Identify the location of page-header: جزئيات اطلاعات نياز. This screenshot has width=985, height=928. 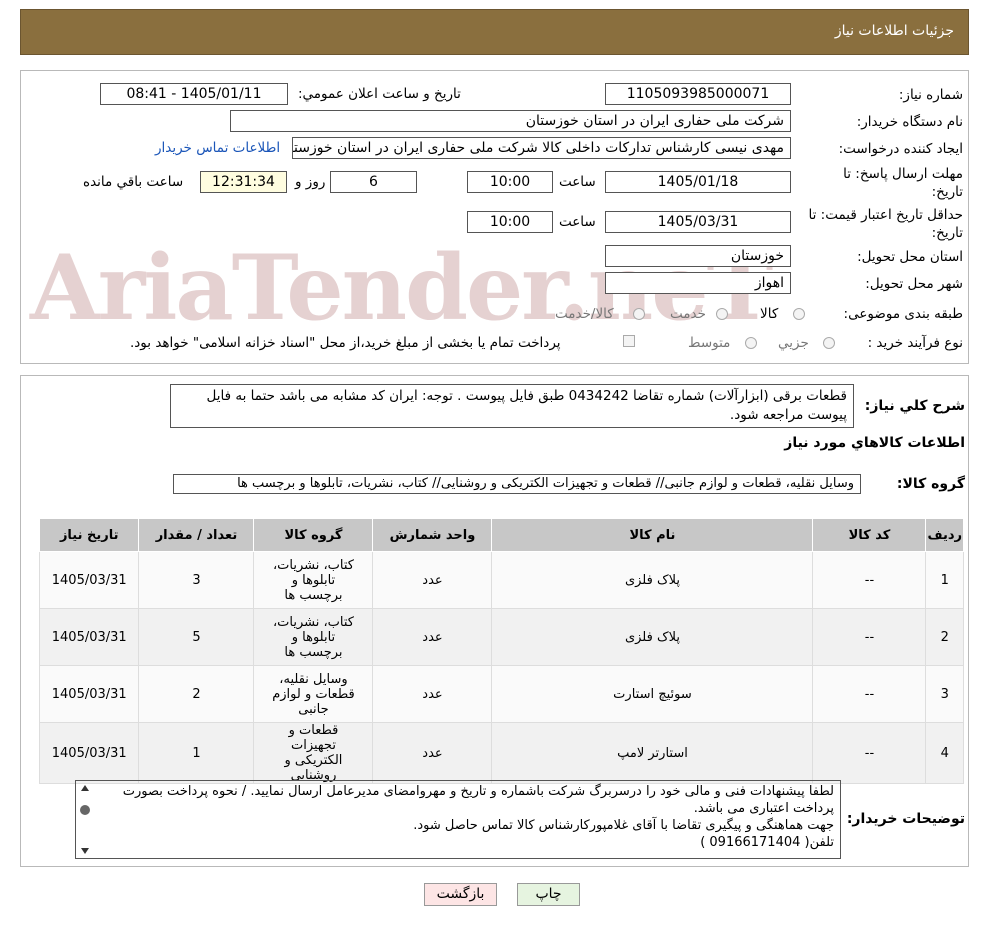
(494, 32).